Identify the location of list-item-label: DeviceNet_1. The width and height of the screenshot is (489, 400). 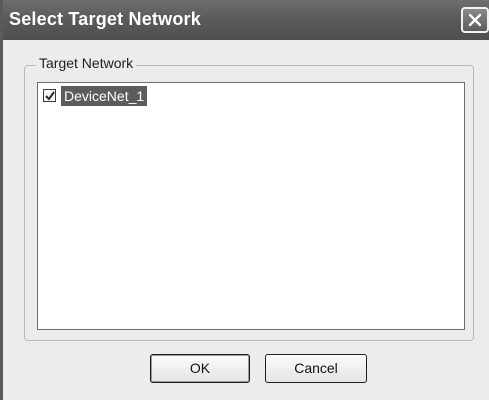
(104, 96).